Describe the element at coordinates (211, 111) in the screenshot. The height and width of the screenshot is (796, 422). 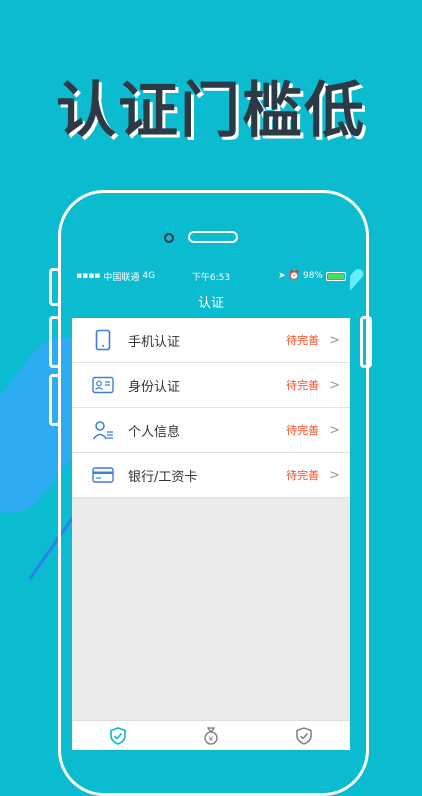
I see `promo-headline: 认证门槛低` at that location.